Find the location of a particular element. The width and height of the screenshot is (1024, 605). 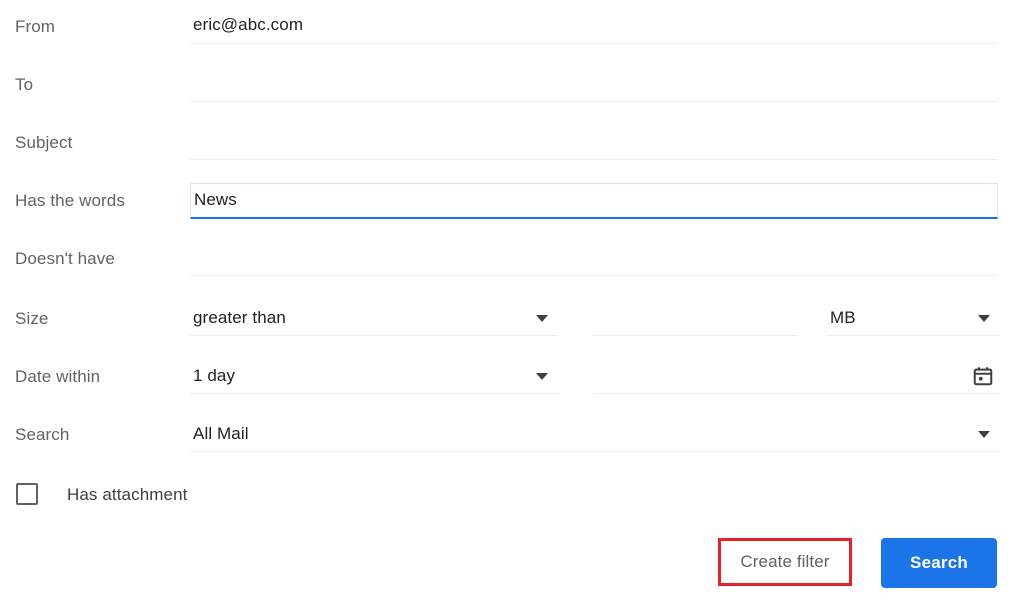

doesnt-have-input is located at coordinates (594, 258).